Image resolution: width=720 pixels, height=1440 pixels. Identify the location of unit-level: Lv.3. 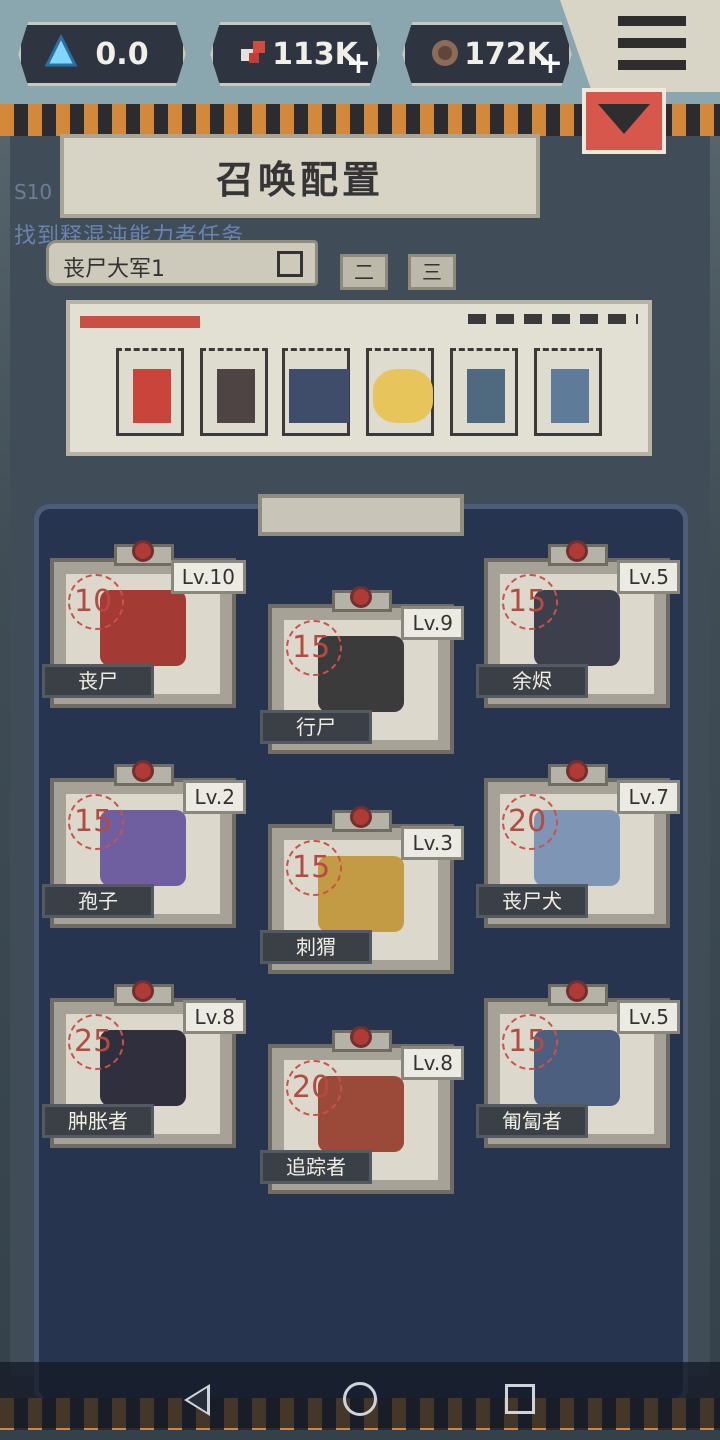
(432, 843).